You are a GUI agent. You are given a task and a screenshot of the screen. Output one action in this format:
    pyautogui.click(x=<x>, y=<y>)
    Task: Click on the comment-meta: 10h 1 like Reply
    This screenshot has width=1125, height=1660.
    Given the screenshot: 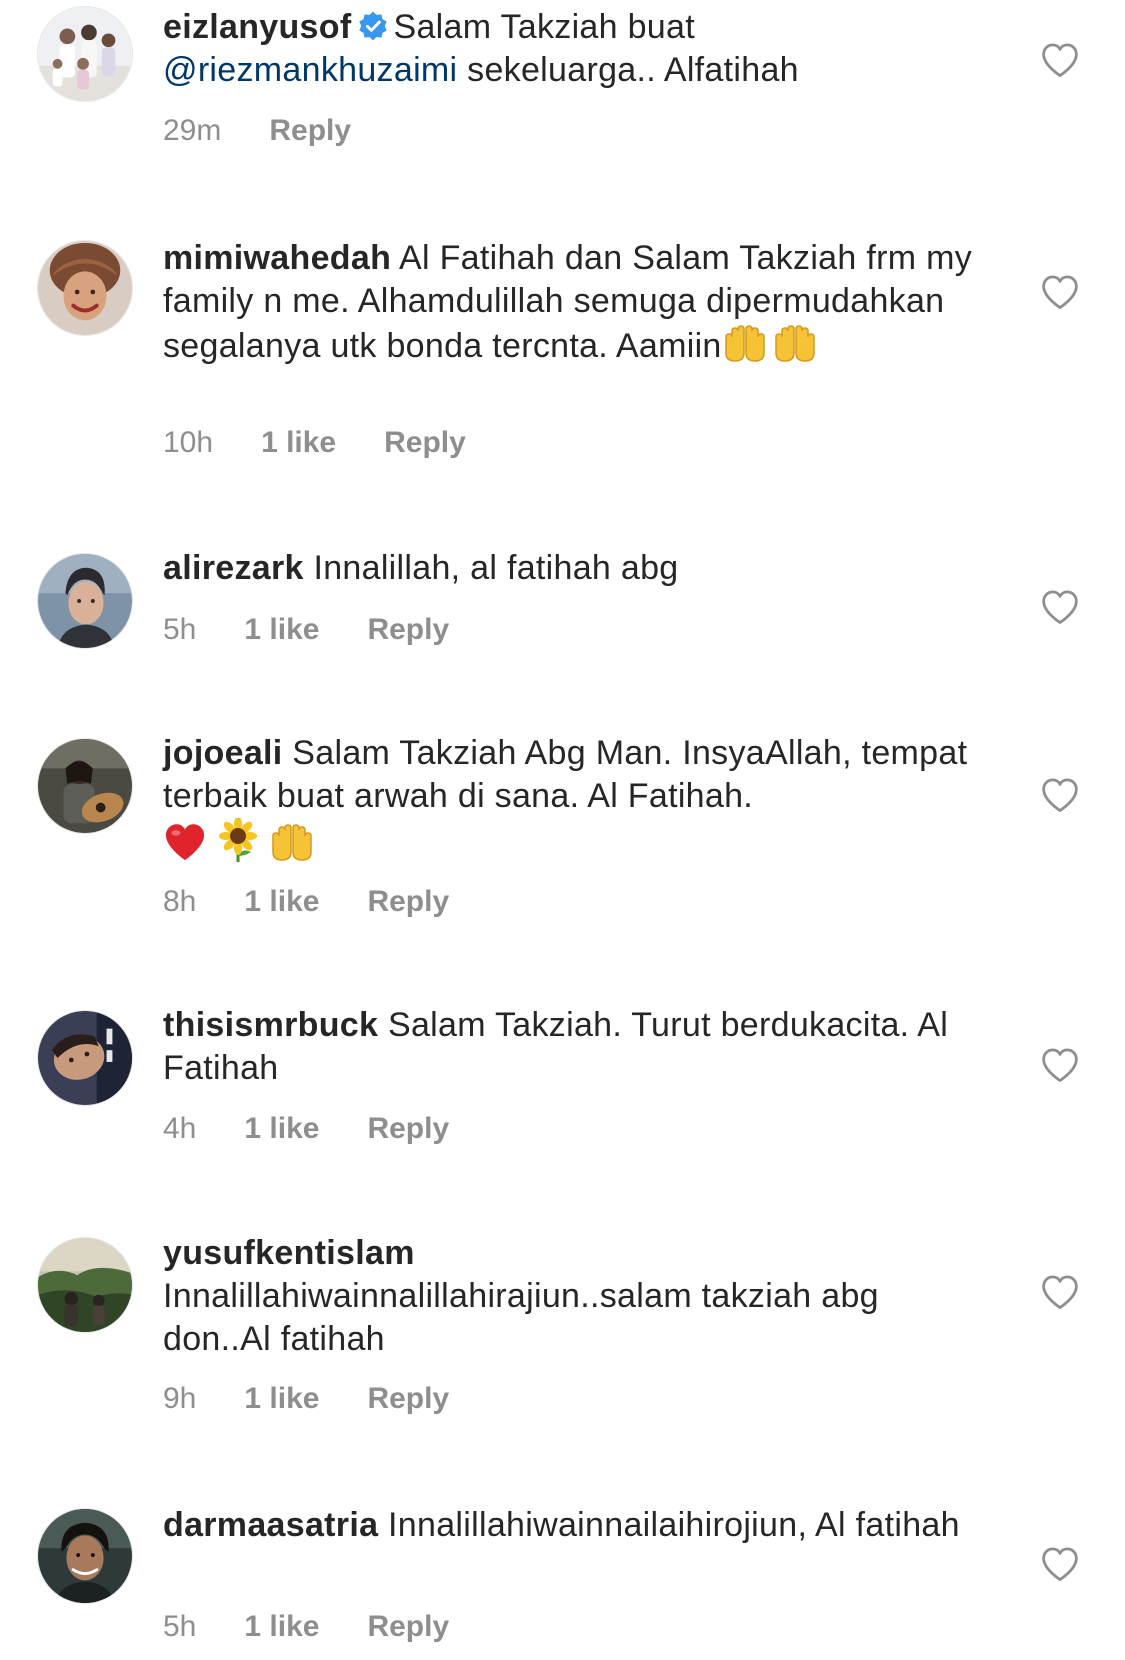 What is the action you would take?
    pyautogui.click(x=314, y=443)
    